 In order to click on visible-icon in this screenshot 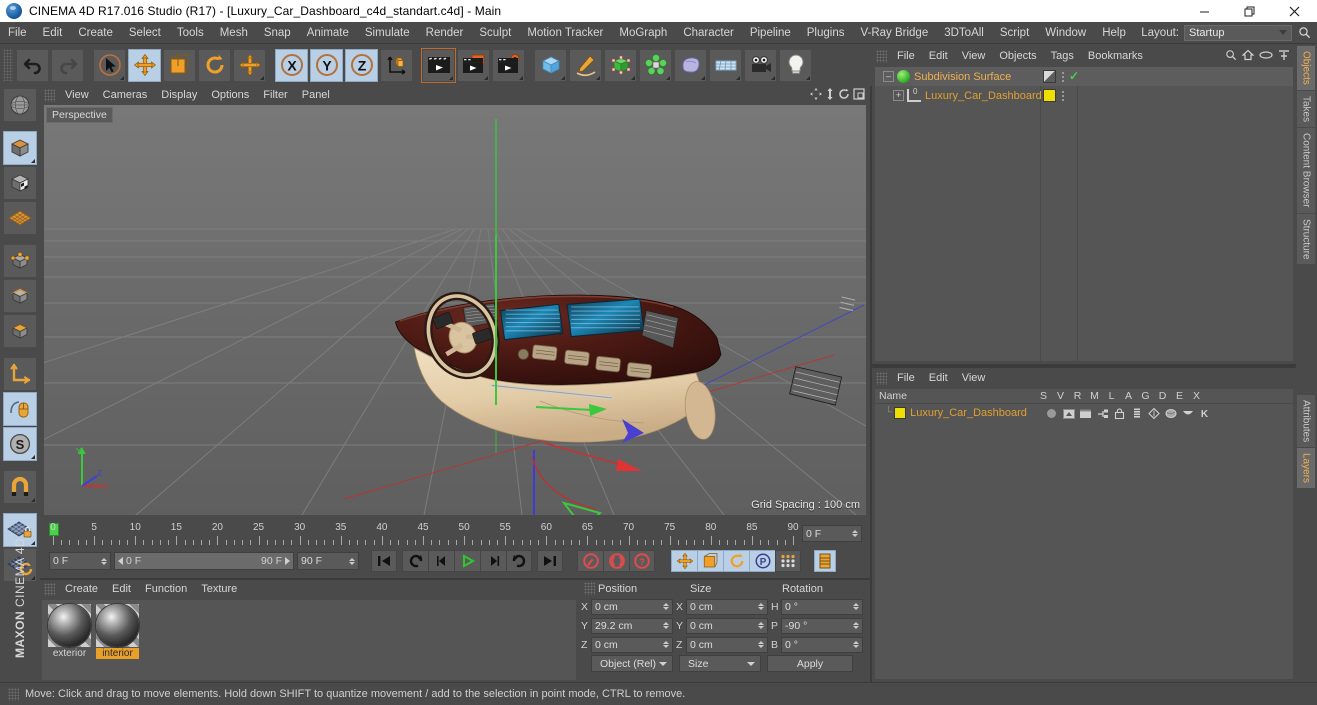, I will do `click(1068, 413)`.